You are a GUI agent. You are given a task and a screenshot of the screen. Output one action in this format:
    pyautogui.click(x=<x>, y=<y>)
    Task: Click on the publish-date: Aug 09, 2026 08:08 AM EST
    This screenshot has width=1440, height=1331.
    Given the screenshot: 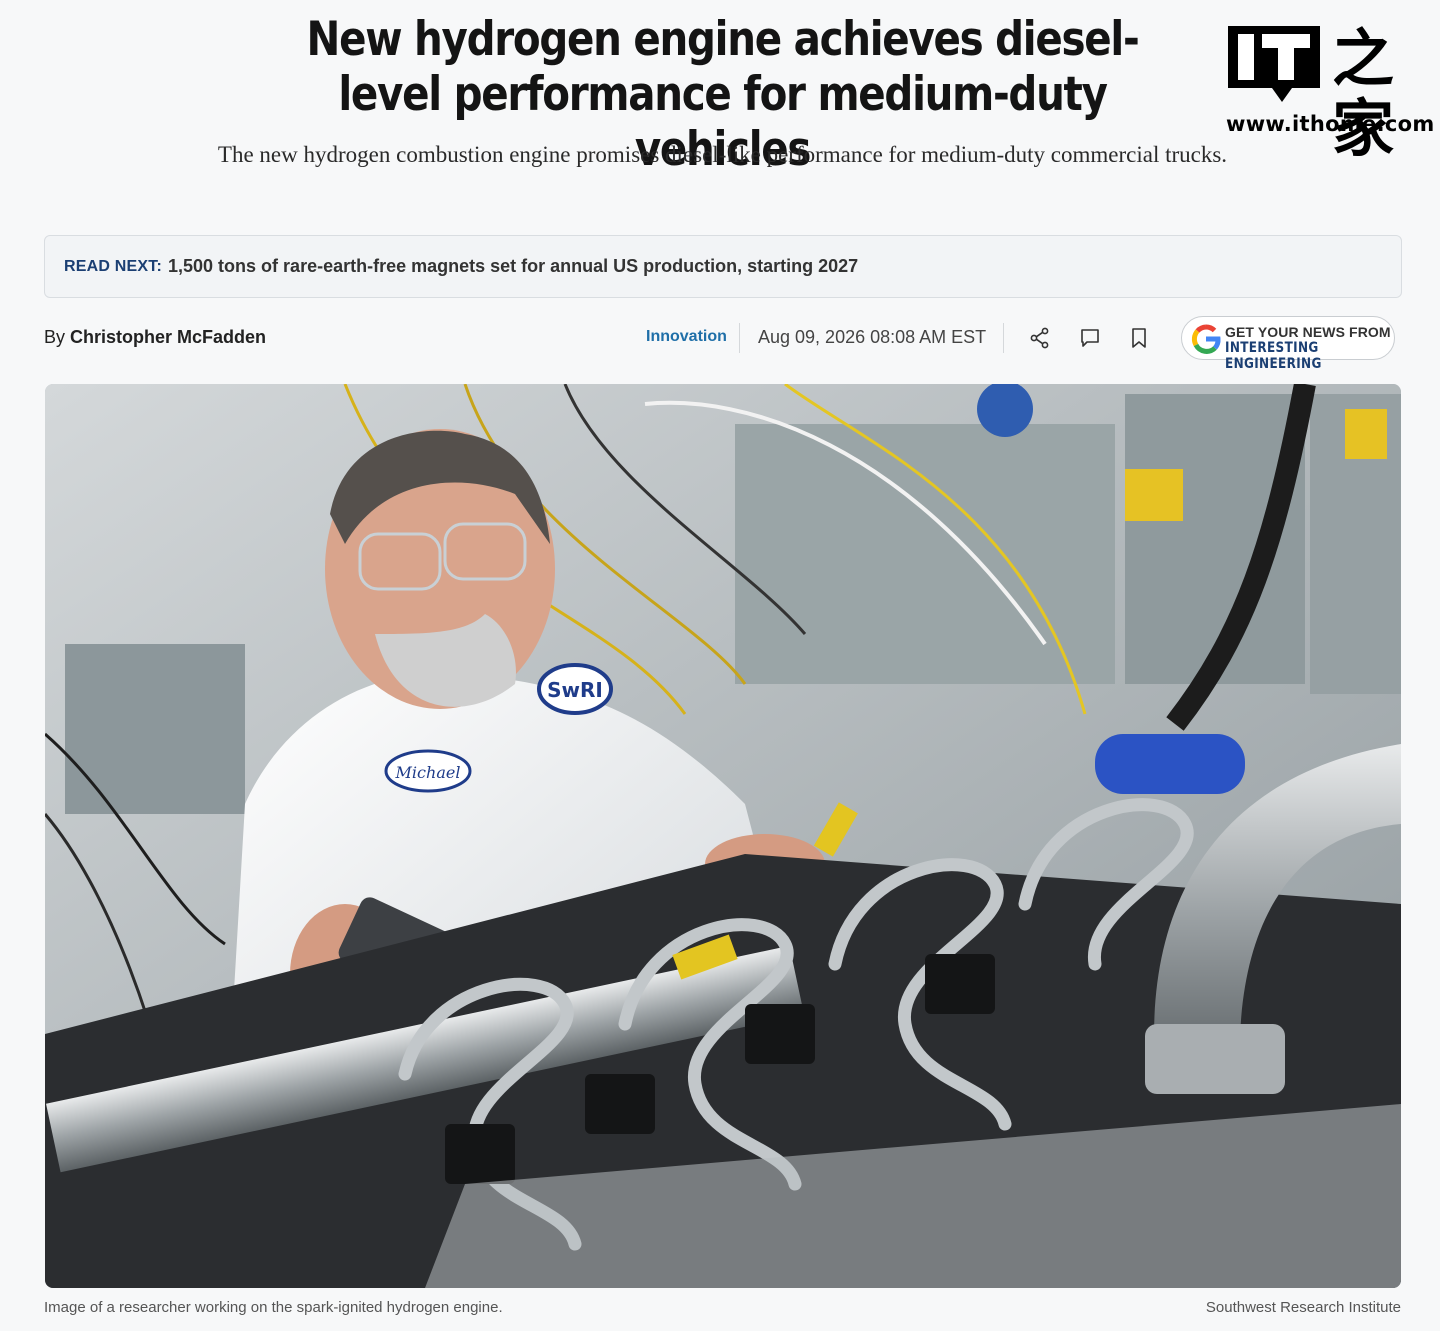 What is the action you would take?
    pyautogui.click(x=872, y=337)
    